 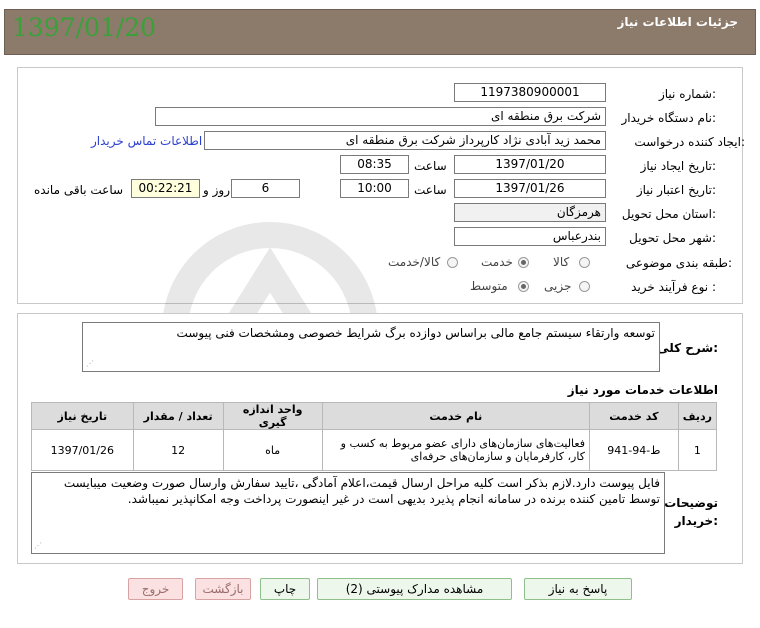 What do you see at coordinates (561, 262) in the screenshot?
I see `category-goods-label: کالا` at bounding box center [561, 262].